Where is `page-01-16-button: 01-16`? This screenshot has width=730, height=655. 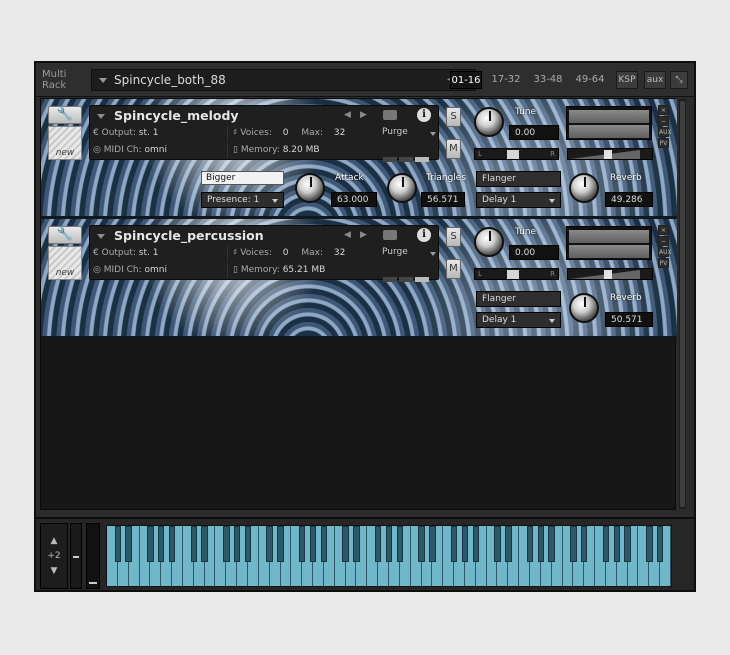 page-01-16-button: 01-16 is located at coordinates (466, 80).